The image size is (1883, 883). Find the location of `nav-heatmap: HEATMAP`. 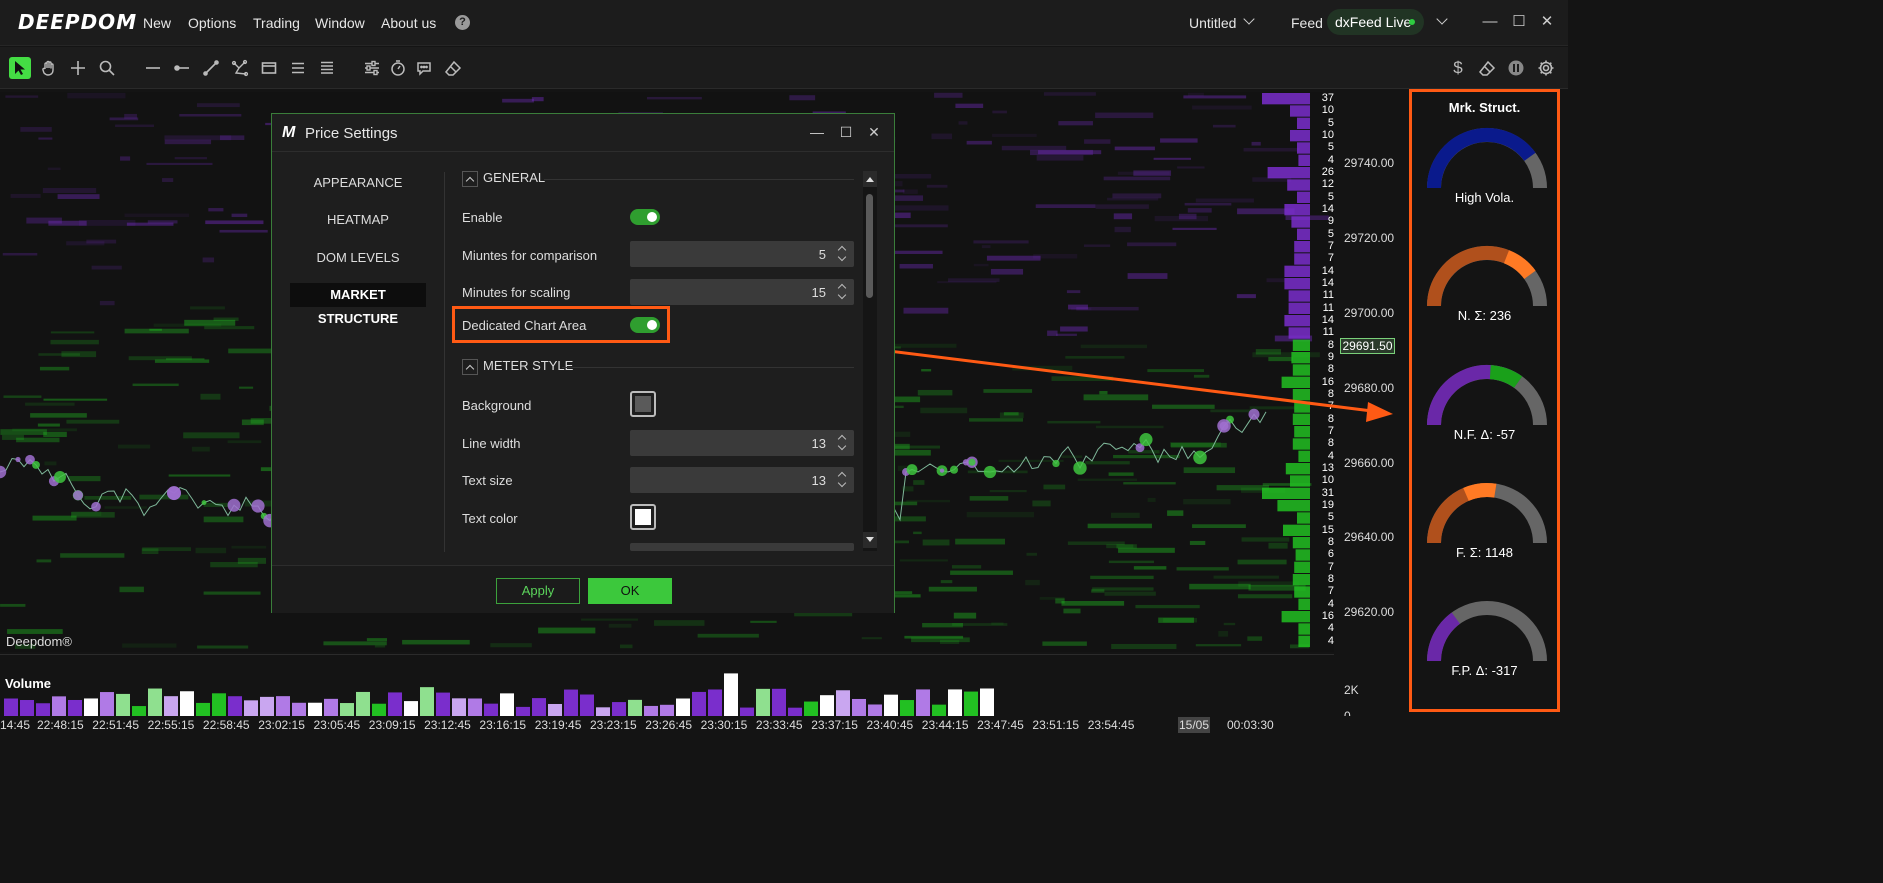

nav-heatmap: HEATMAP is located at coordinates (358, 220).